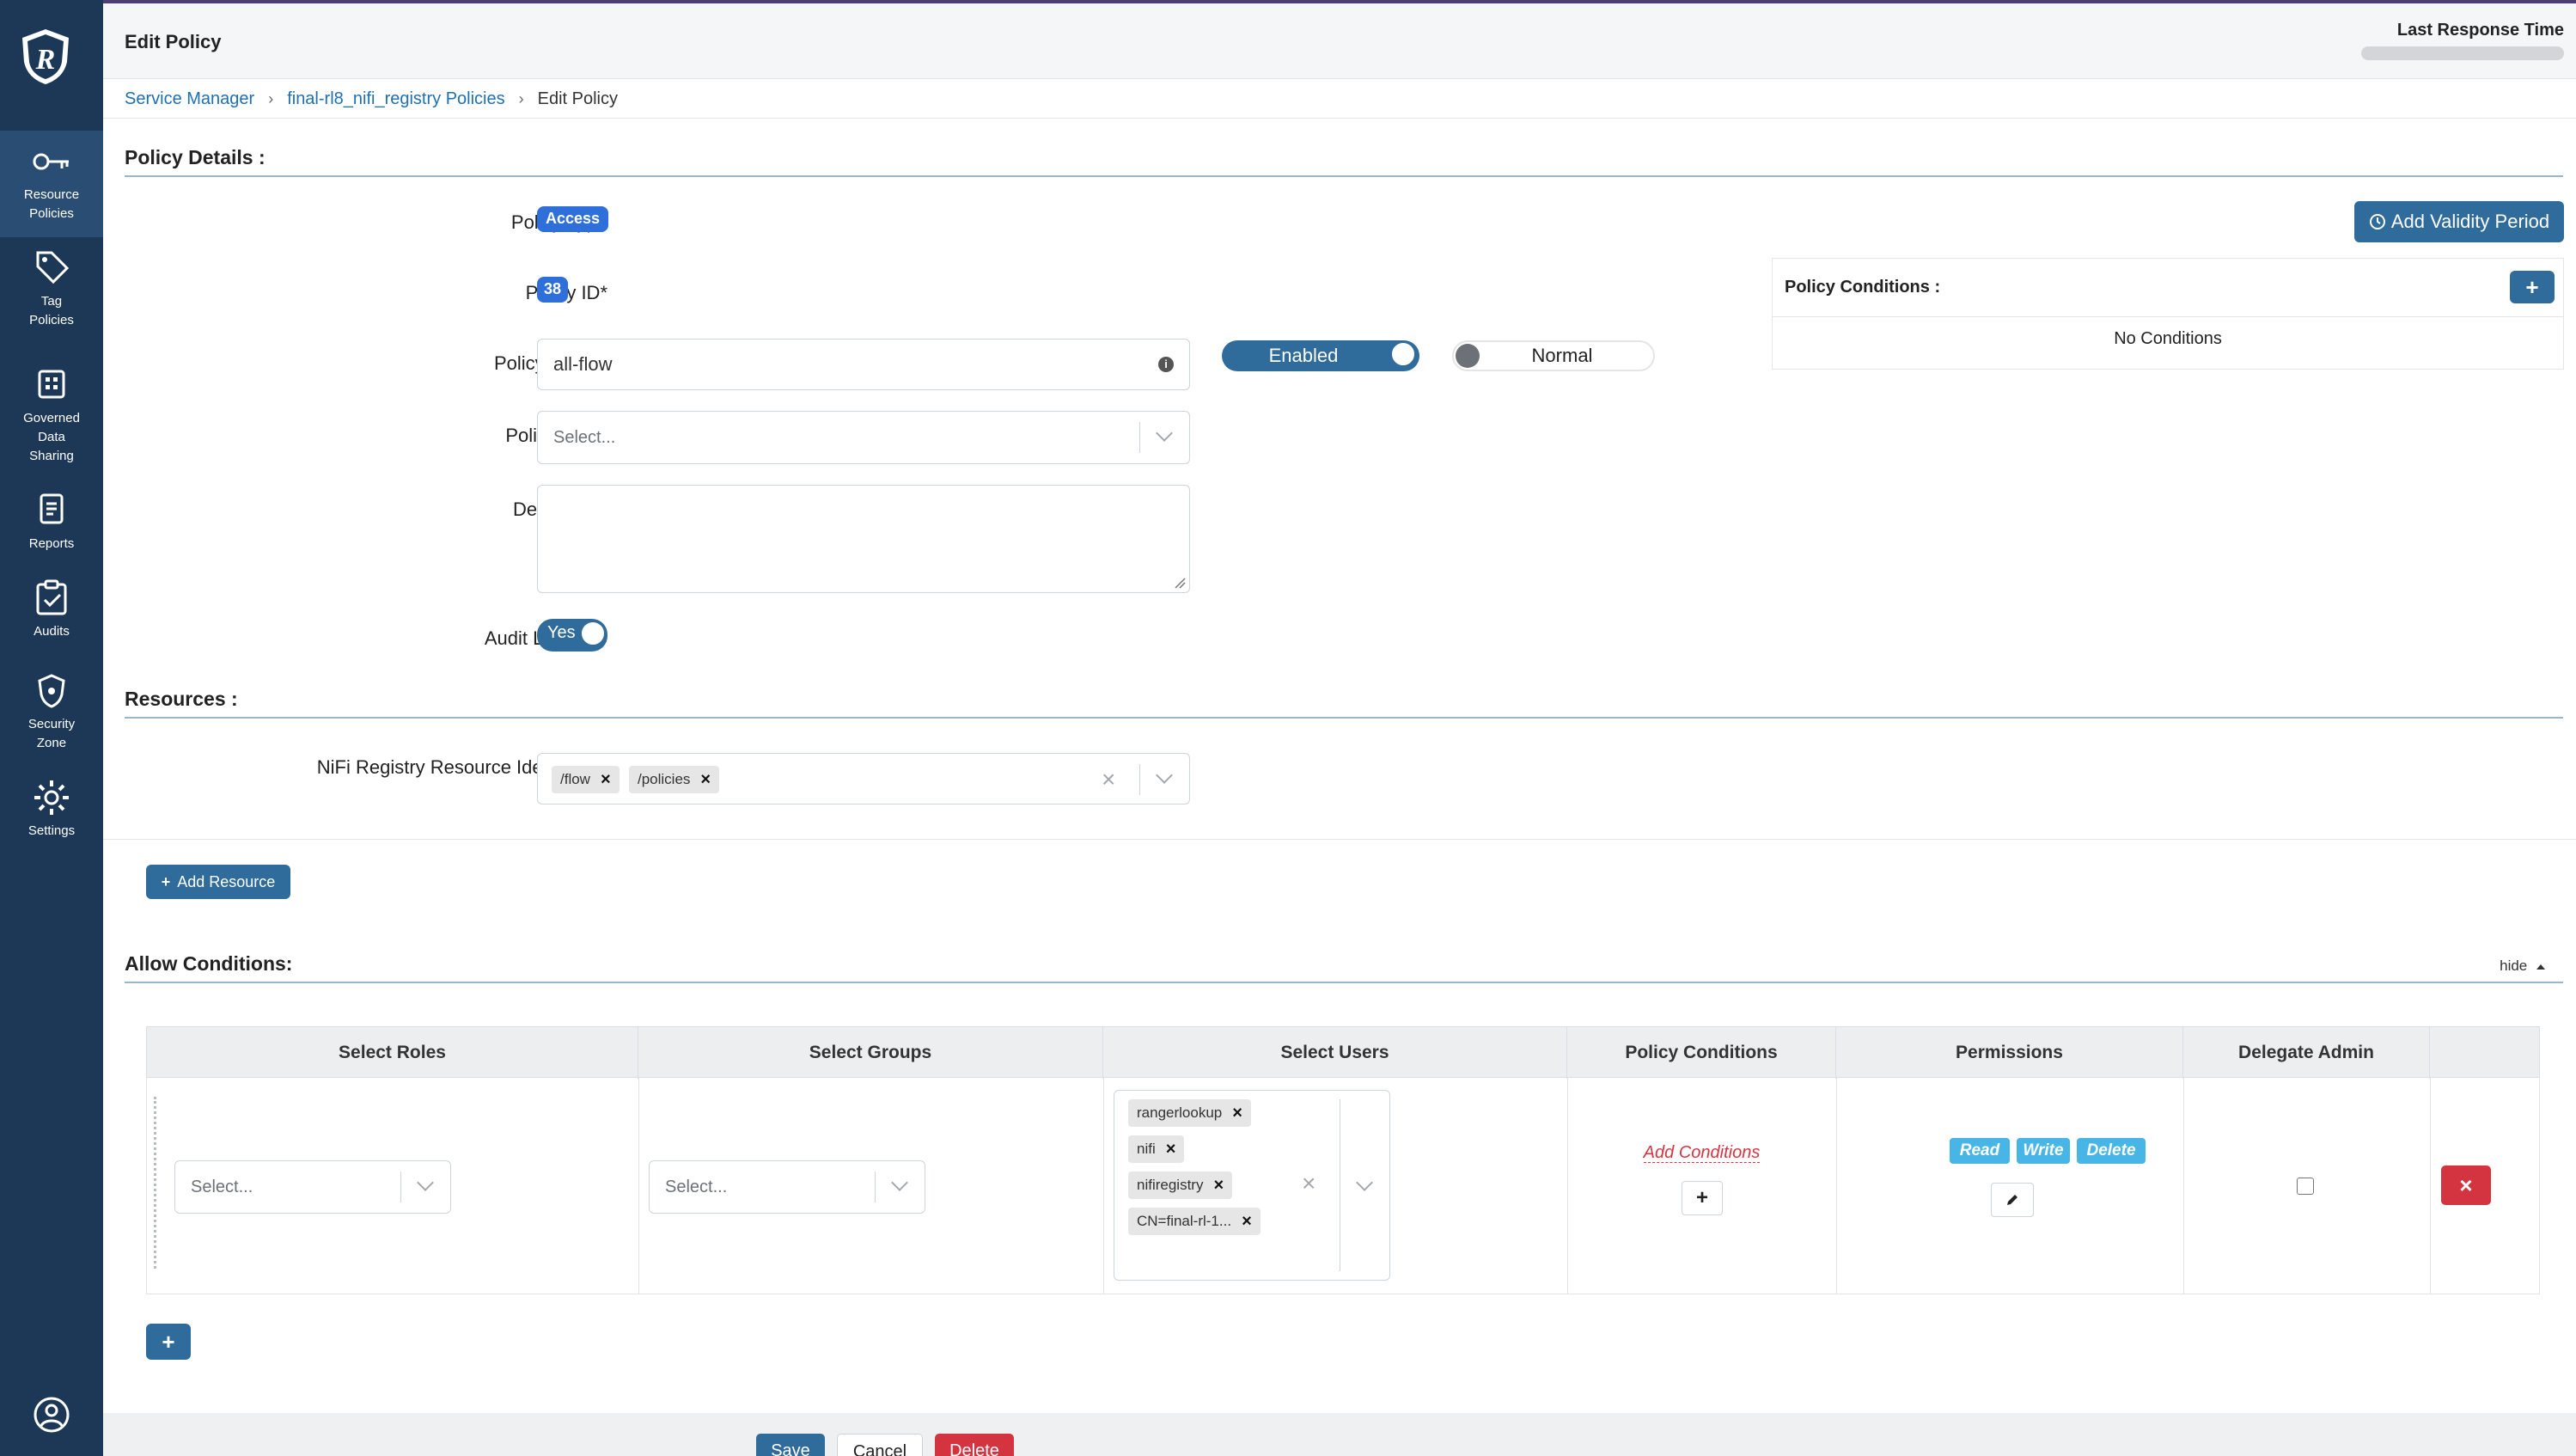  Describe the element at coordinates (790, 1445) in the screenshot. I see `save-button: Save` at that location.